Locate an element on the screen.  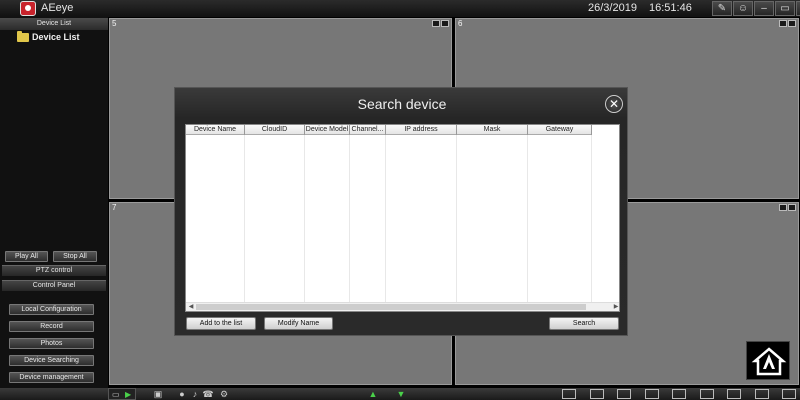
column-header-device-name: Device Name is located at coordinates (215, 130).